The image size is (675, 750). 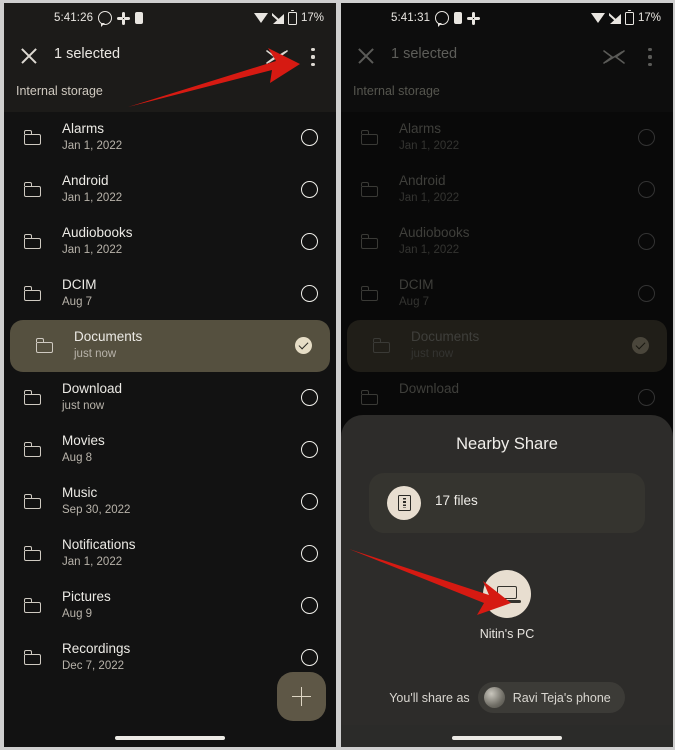 I want to click on file-row: Music Sep 30, 2022, so click(x=170, y=502).